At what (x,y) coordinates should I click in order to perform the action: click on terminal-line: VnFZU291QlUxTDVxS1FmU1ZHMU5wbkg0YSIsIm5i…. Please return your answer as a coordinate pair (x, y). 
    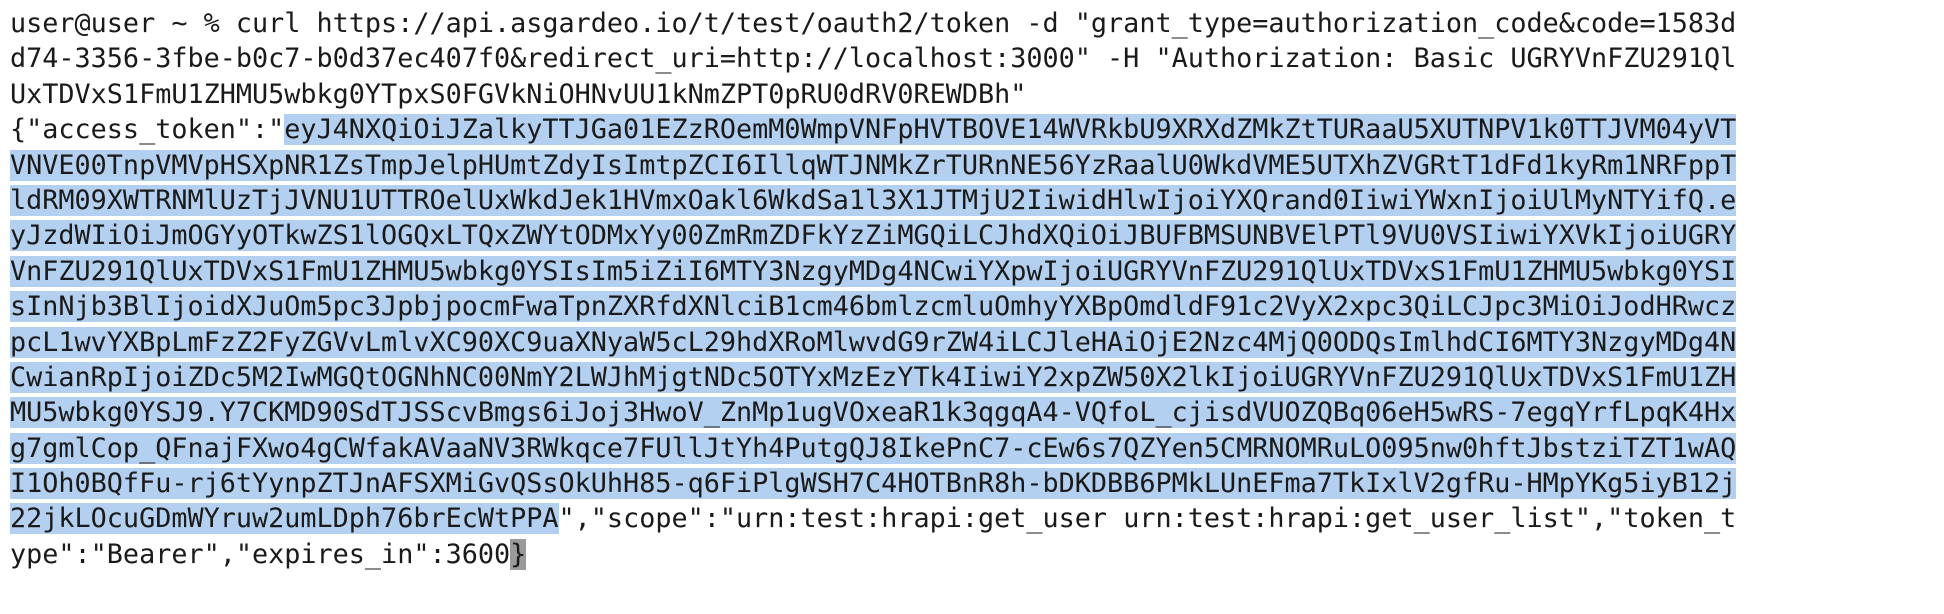
    Looking at the image, I should click on (975, 271).